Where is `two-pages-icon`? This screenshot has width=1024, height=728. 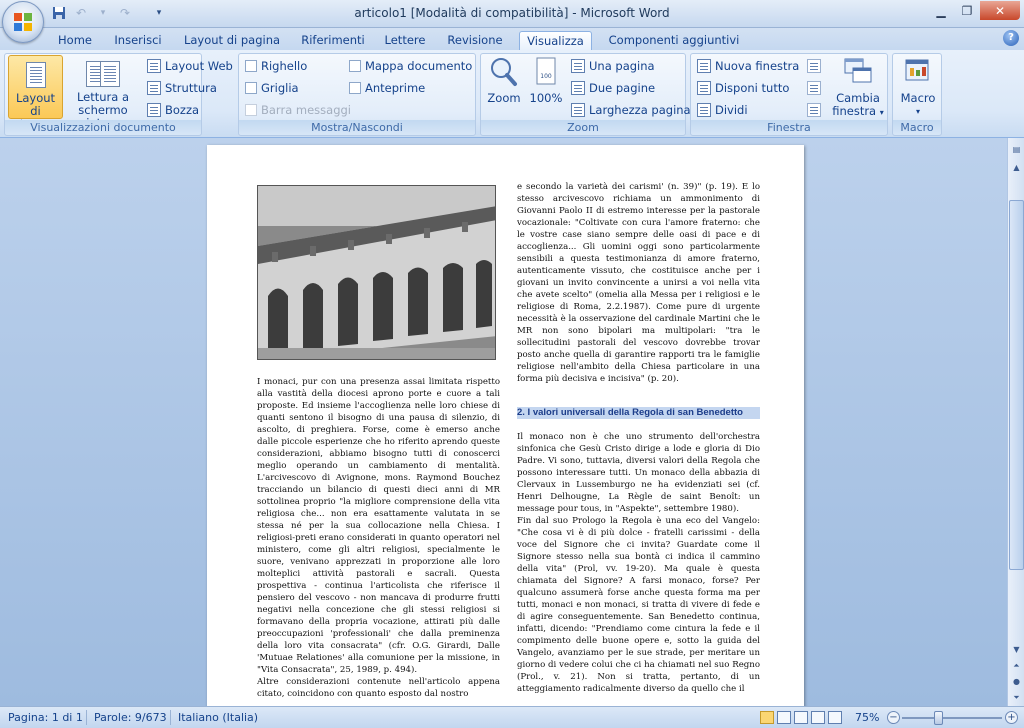 two-pages-icon is located at coordinates (578, 88).